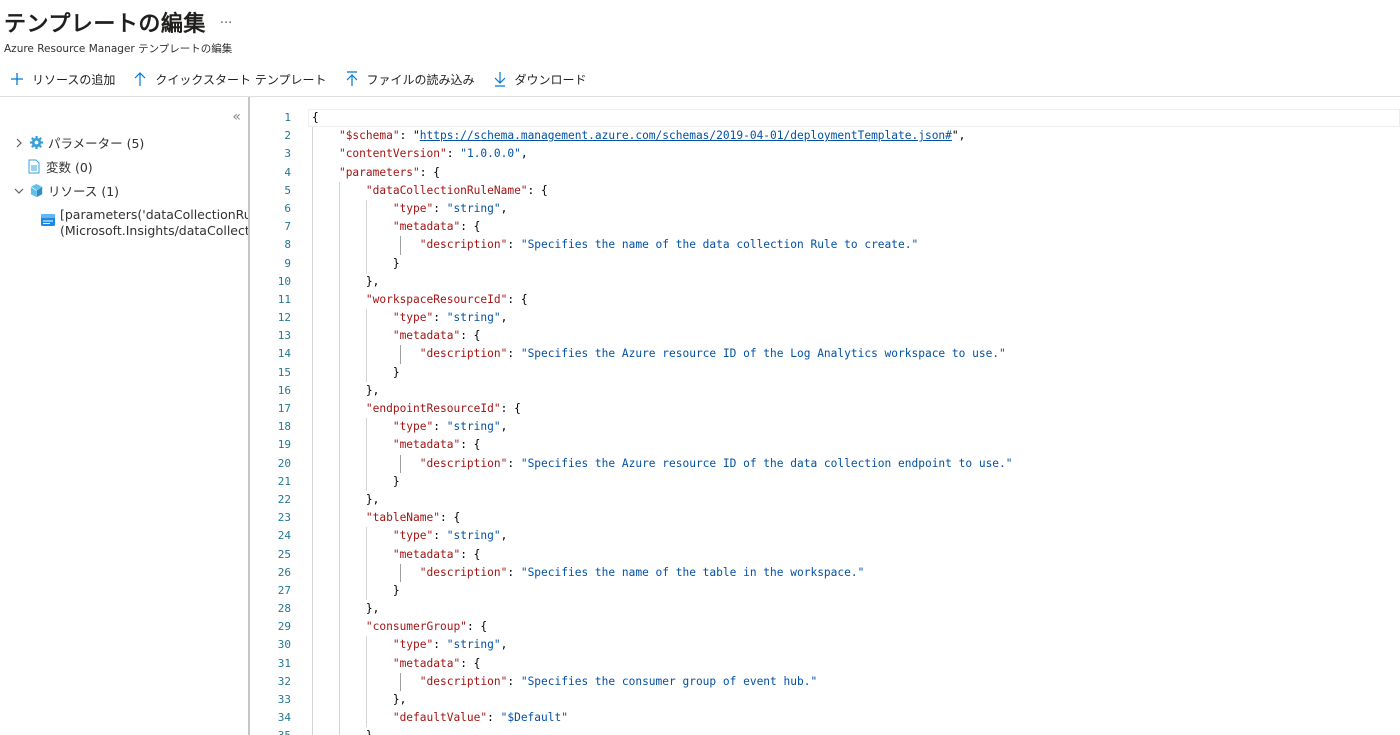 This screenshot has width=1400, height=735. What do you see at coordinates (409, 79) in the screenshot?
I see `load-file-button: ファイルの読み込み` at bounding box center [409, 79].